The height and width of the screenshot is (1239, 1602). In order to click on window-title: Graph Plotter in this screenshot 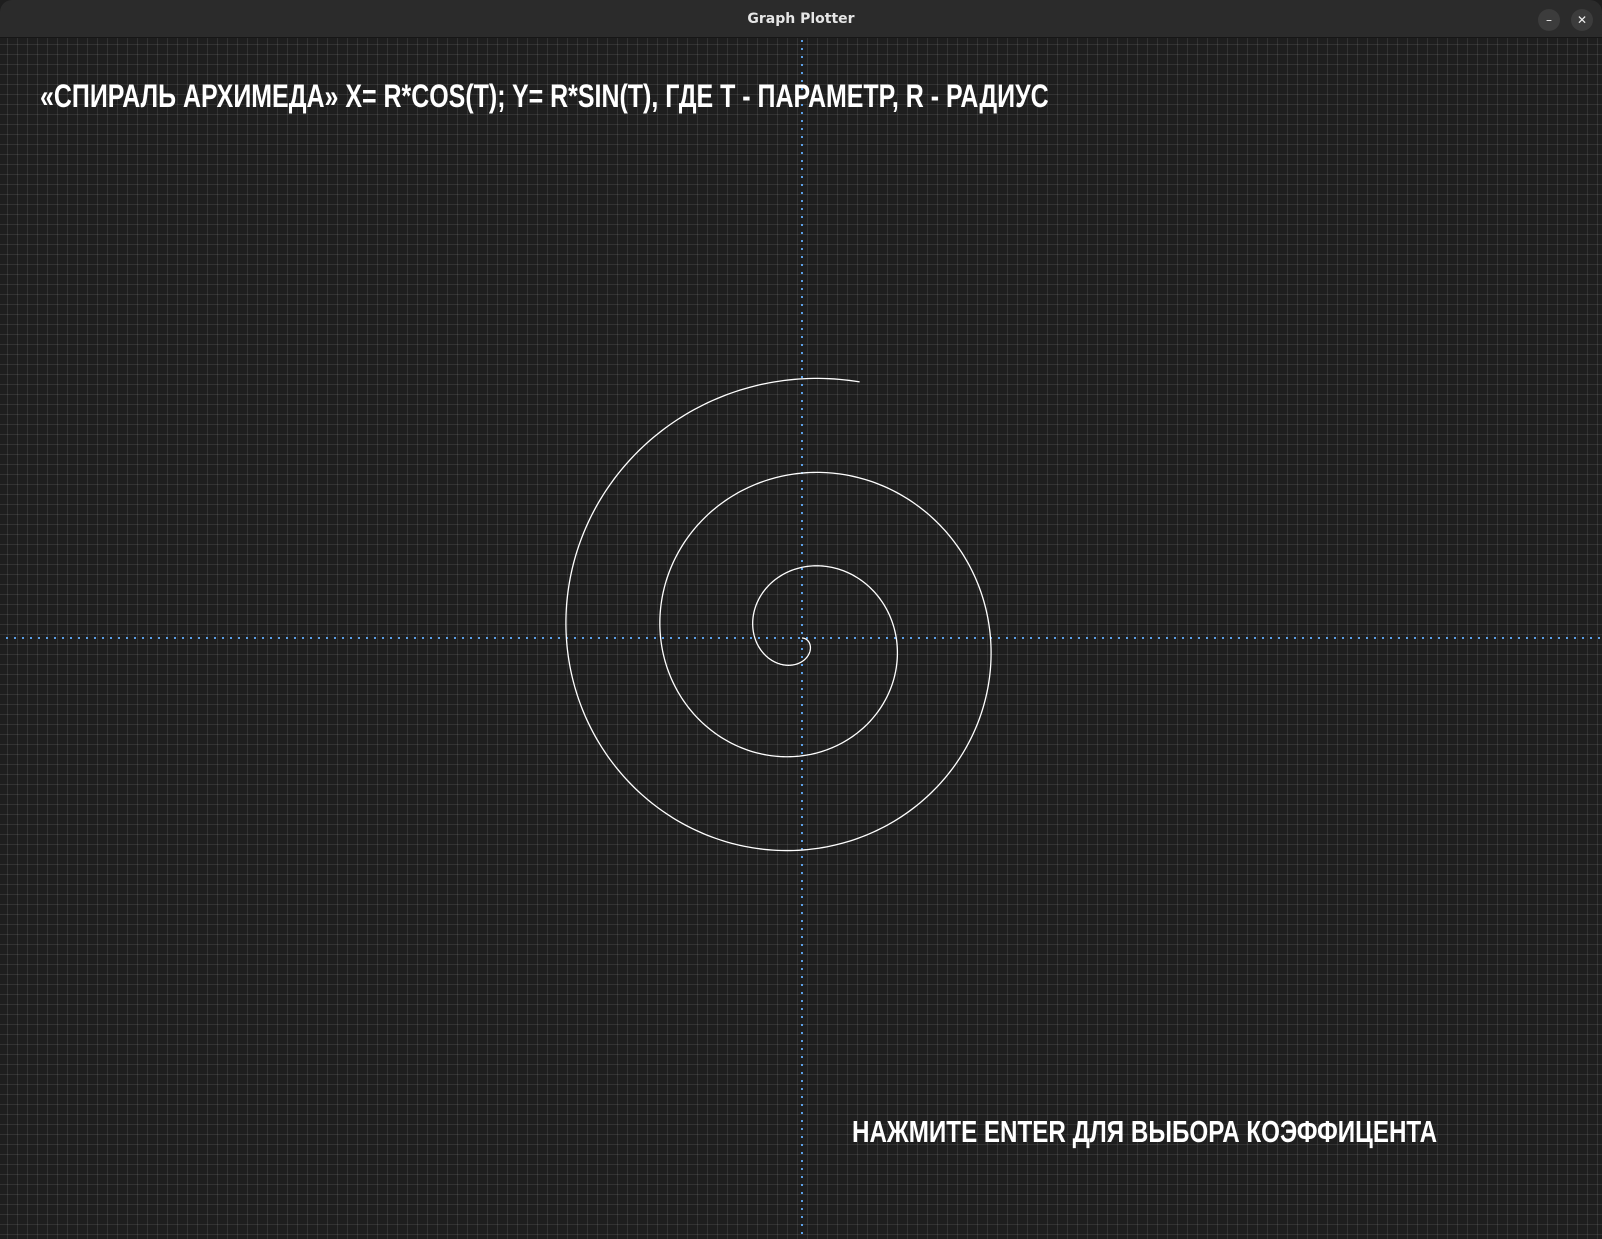, I will do `click(801, 19)`.